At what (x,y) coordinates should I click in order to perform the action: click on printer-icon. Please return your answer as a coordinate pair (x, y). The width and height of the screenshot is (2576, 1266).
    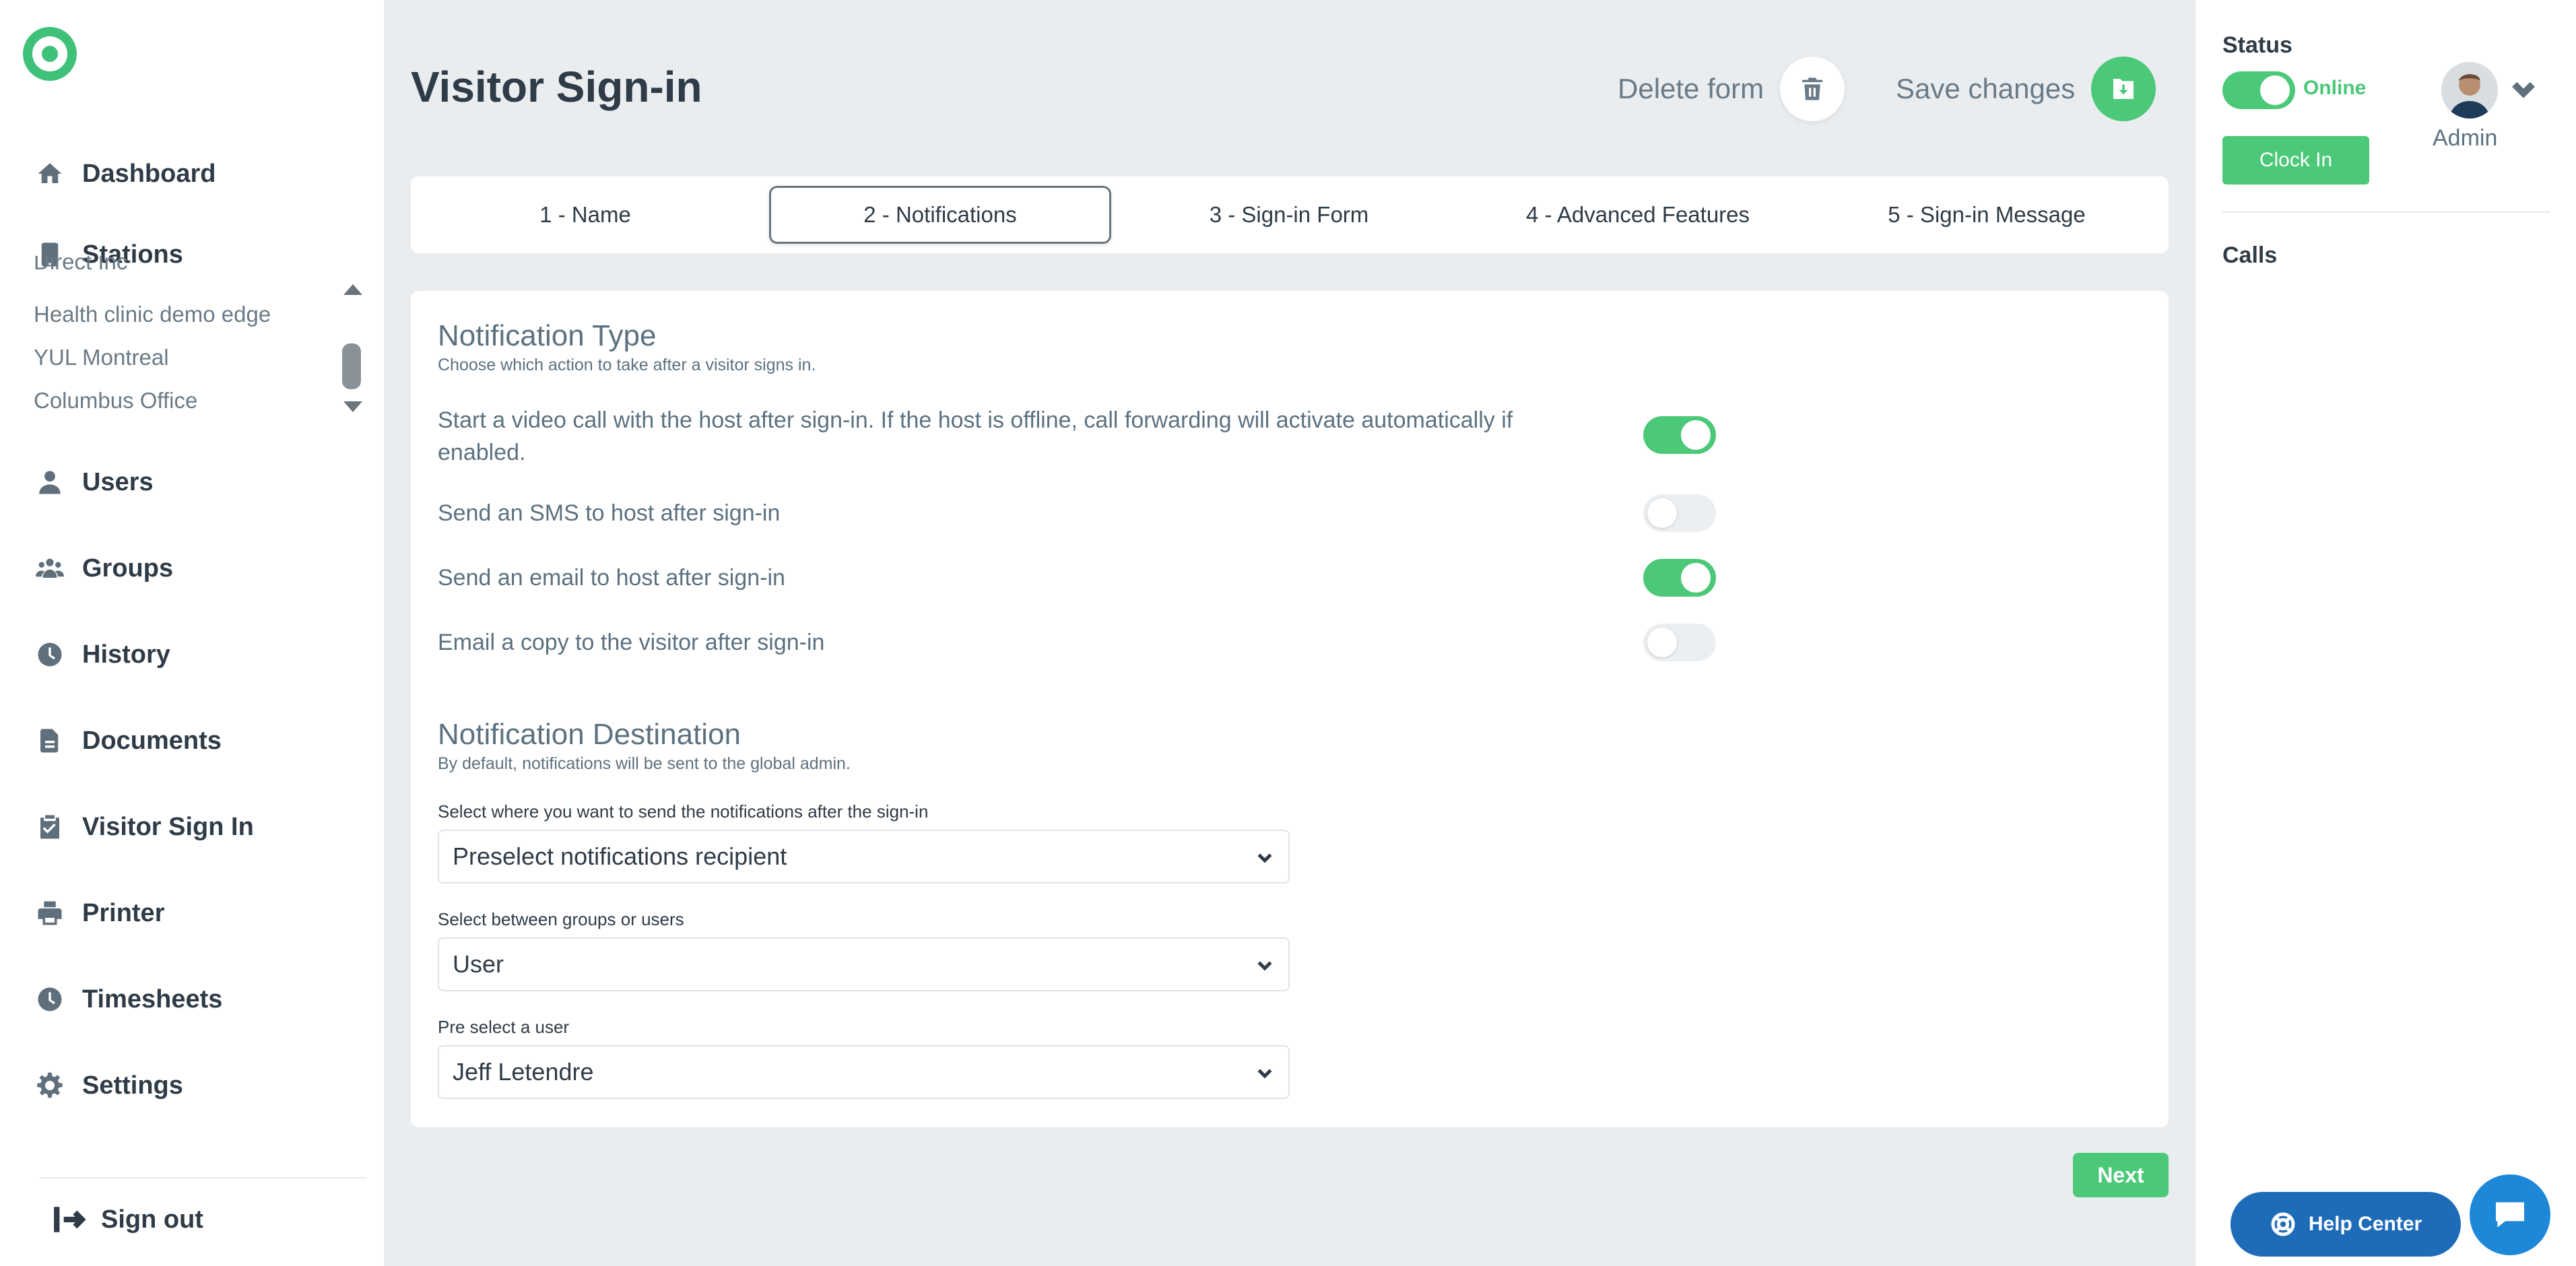
    Looking at the image, I should click on (50, 913).